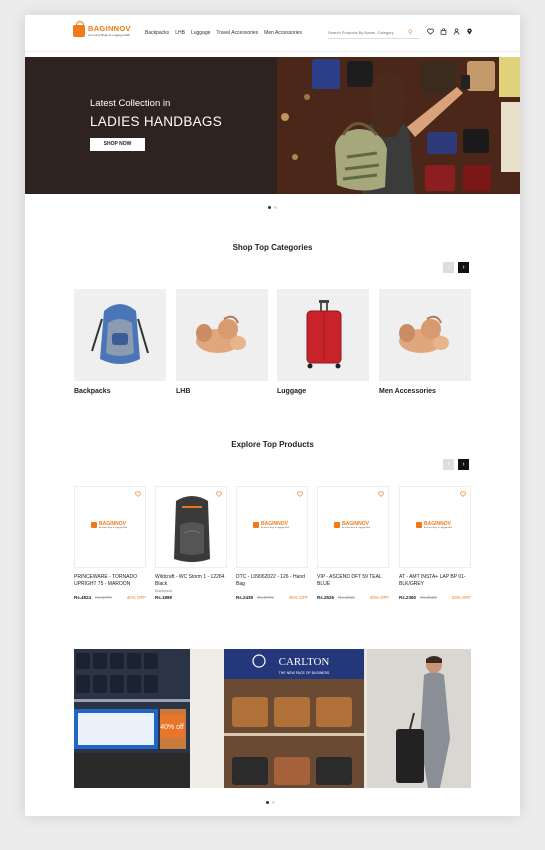 Image resolution: width=545 pixels, height=850 pixels. I want to click on category-label: Men Accessories, so click(407, 391).